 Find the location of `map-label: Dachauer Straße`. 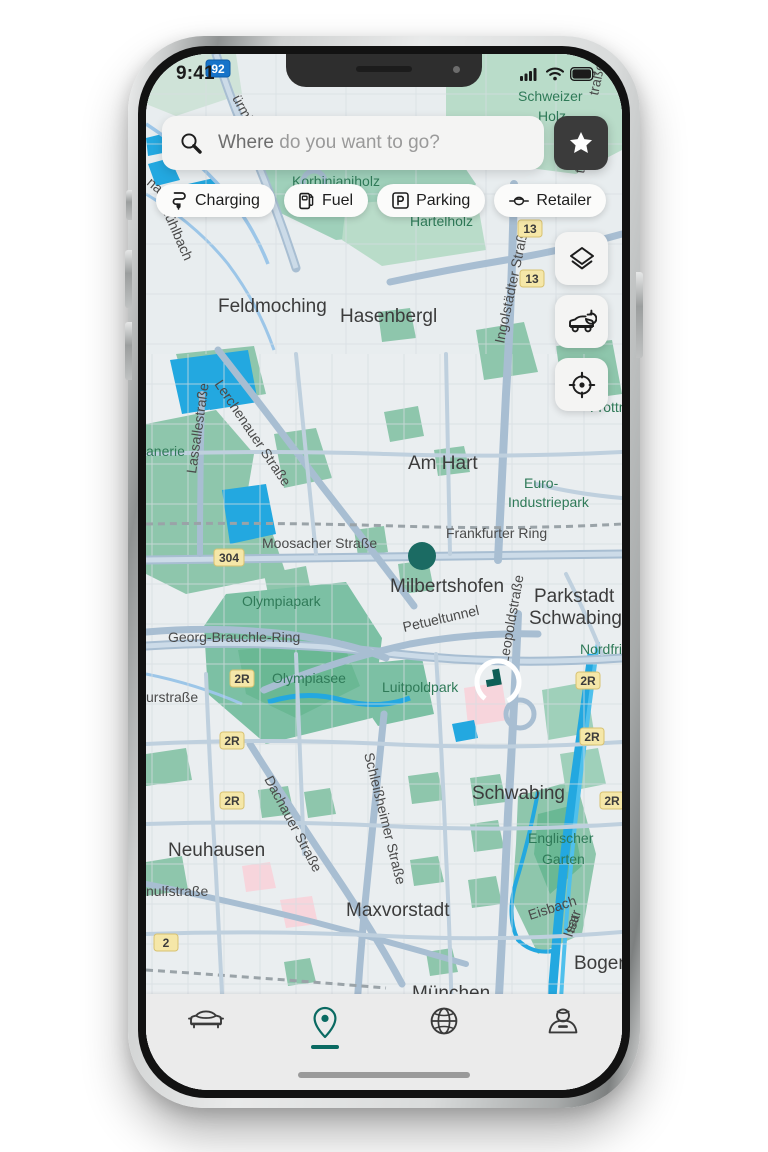

map-label: Dachauer Straße is located at coordinates (293, 824).